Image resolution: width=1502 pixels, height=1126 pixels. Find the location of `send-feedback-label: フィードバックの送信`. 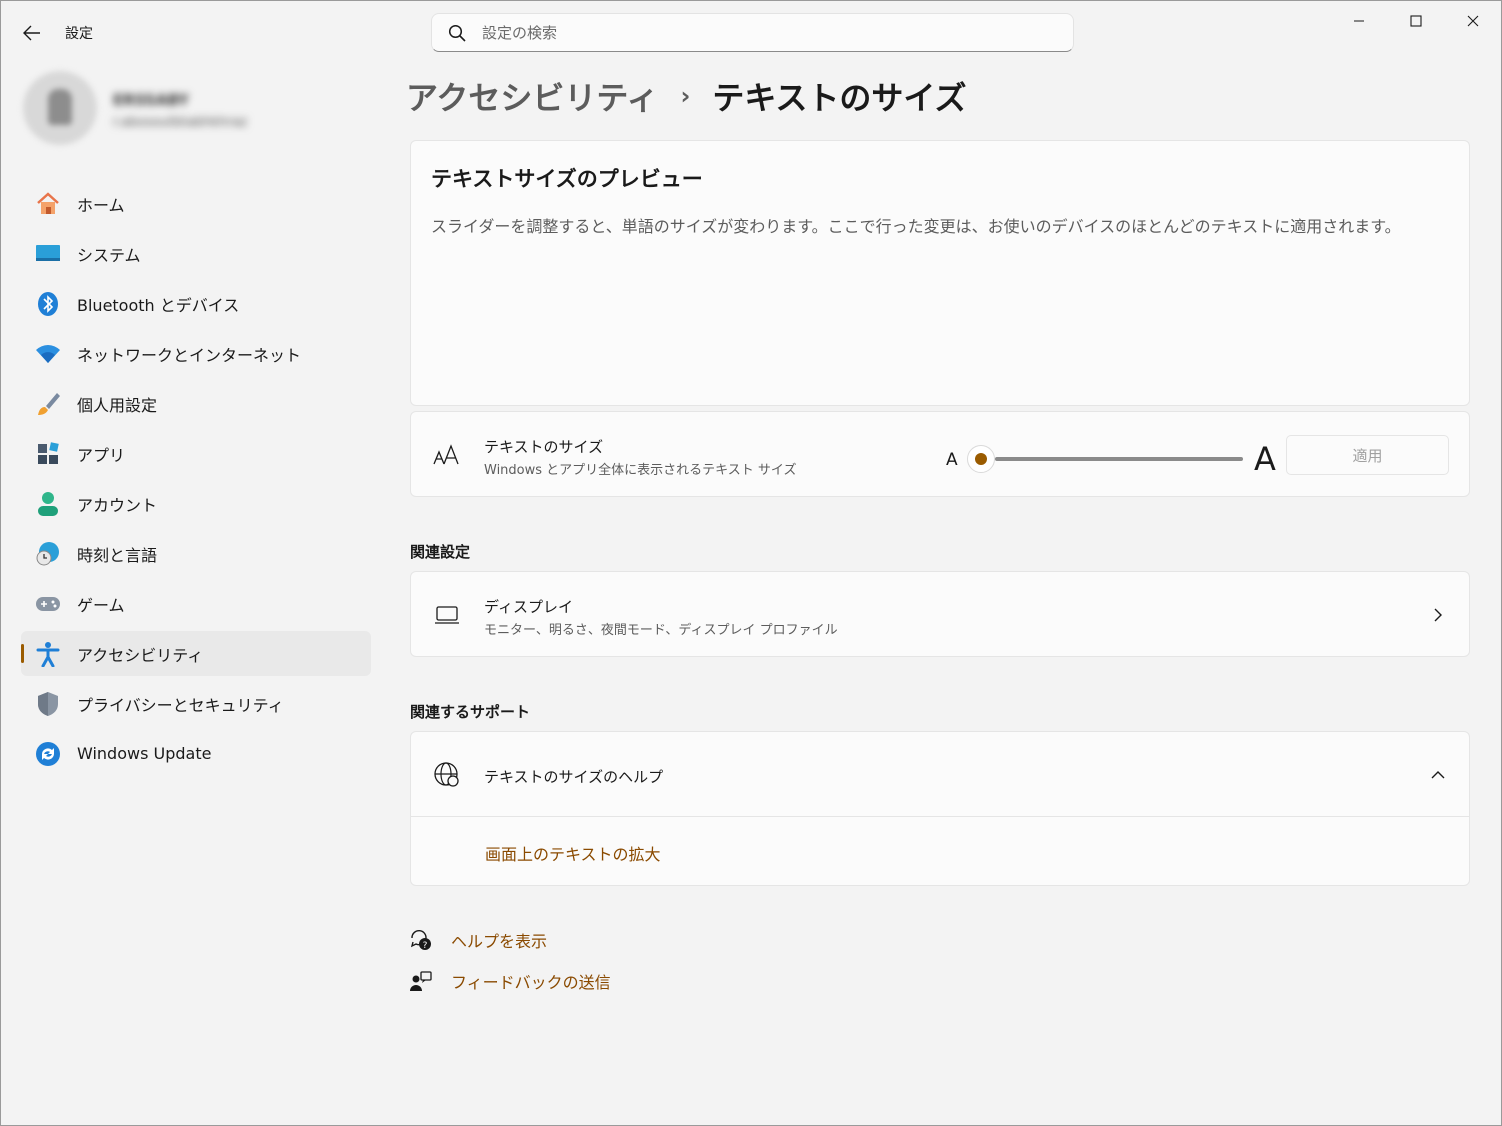

send-feedback-label: フィードバックの送信 is located at coordinates (531, 982).